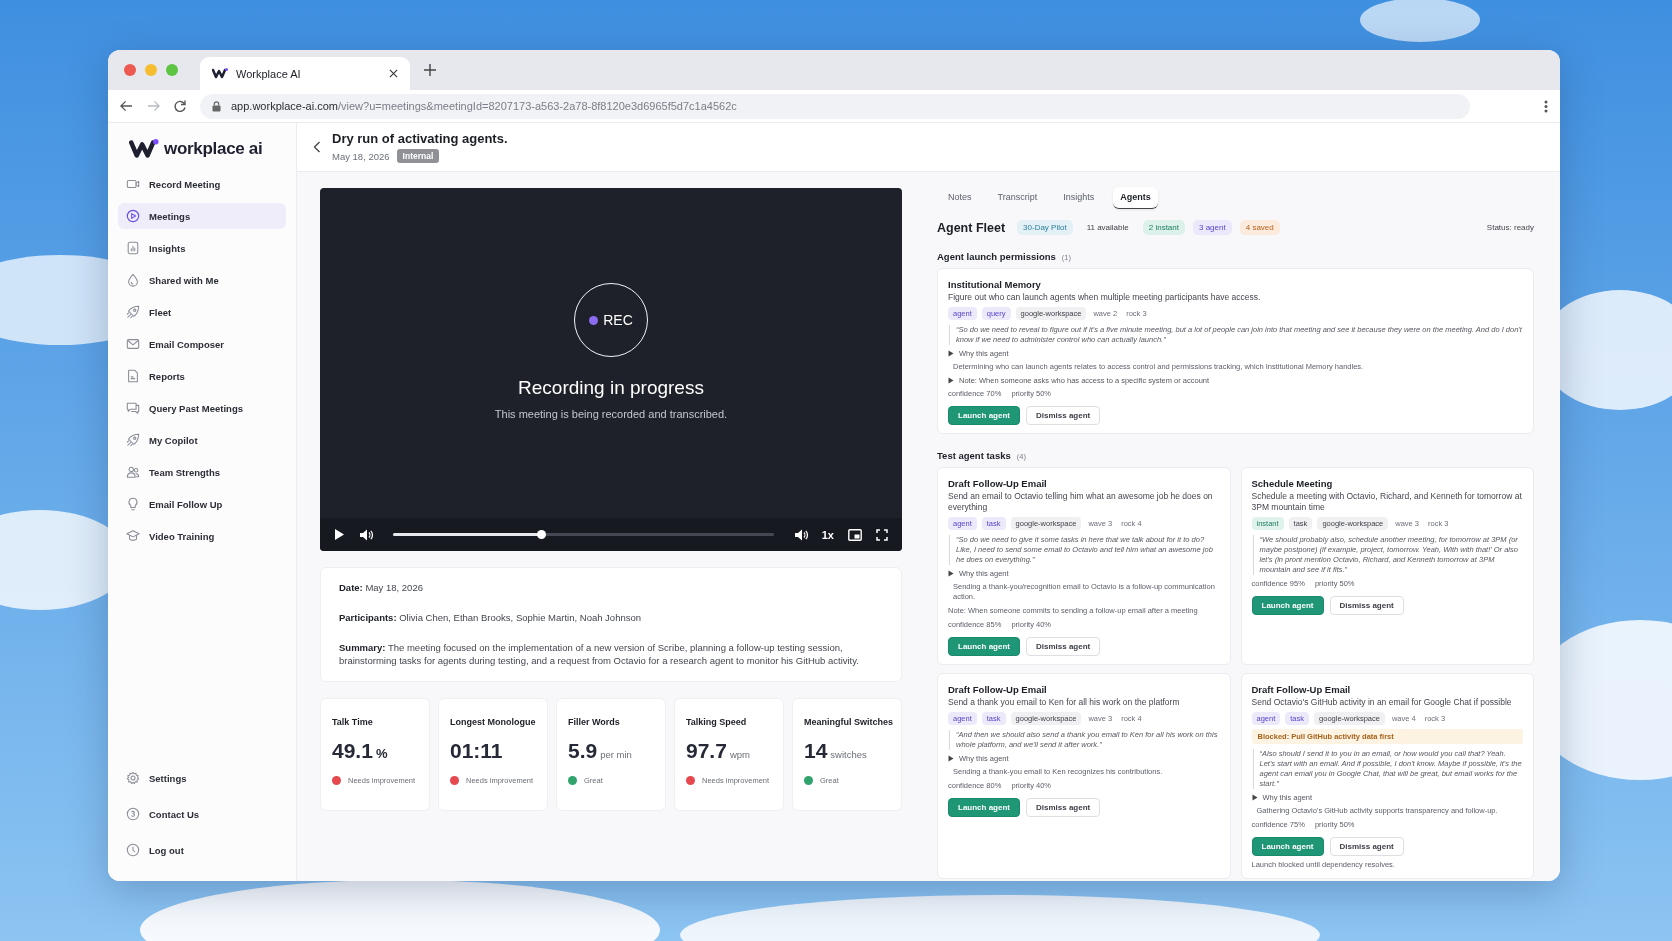  I want to click on meeting-date: May 18, 2026, so click(361, 156).